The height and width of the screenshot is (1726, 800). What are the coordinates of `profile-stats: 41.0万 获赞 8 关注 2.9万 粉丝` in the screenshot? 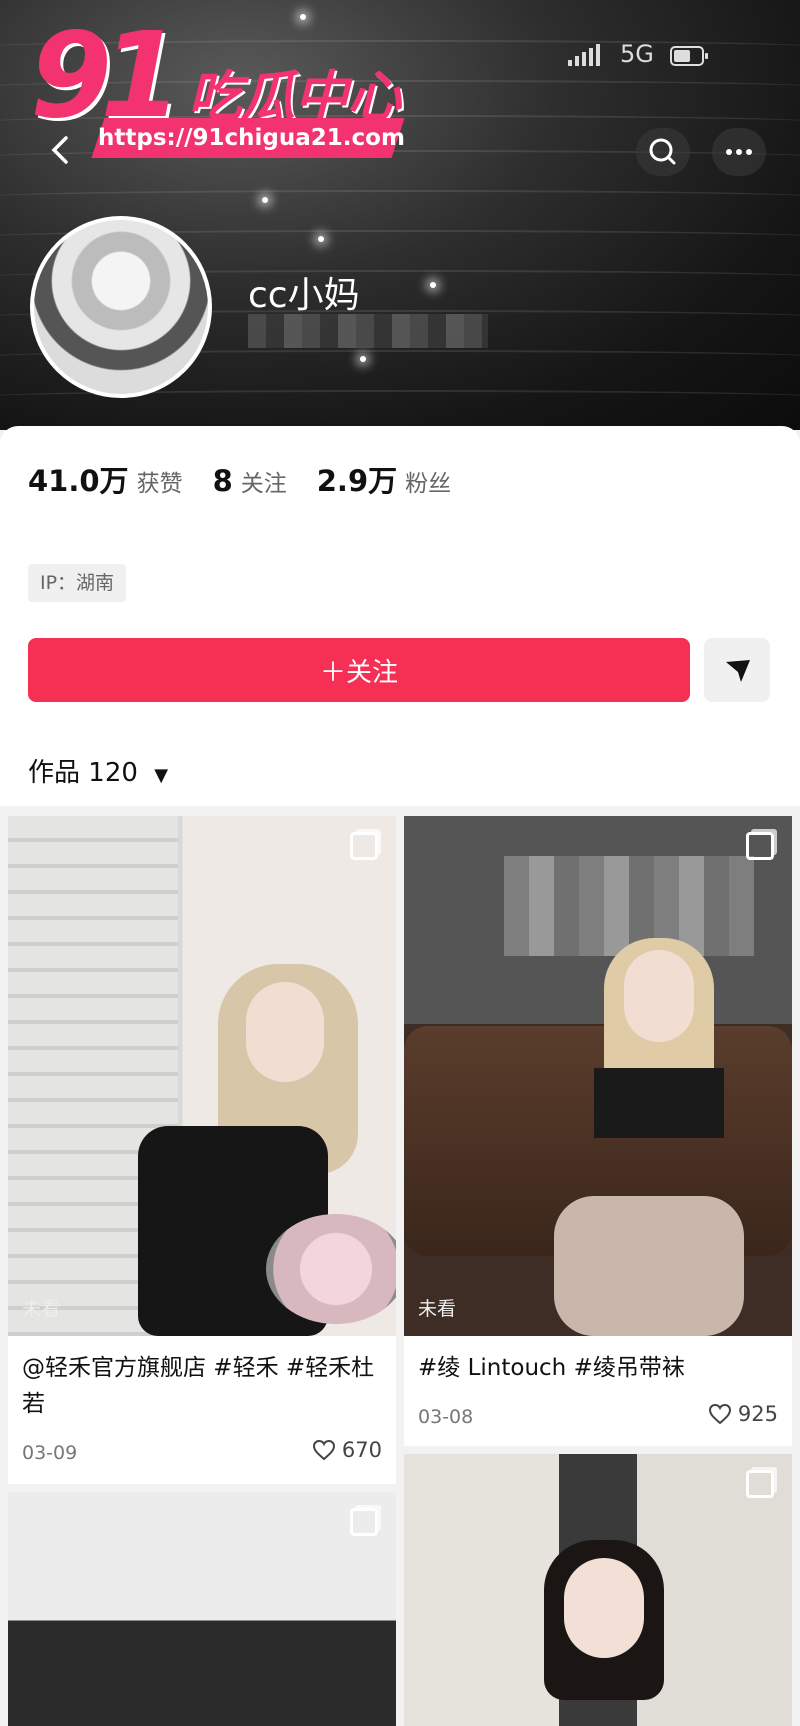 It's located at (254, 479).